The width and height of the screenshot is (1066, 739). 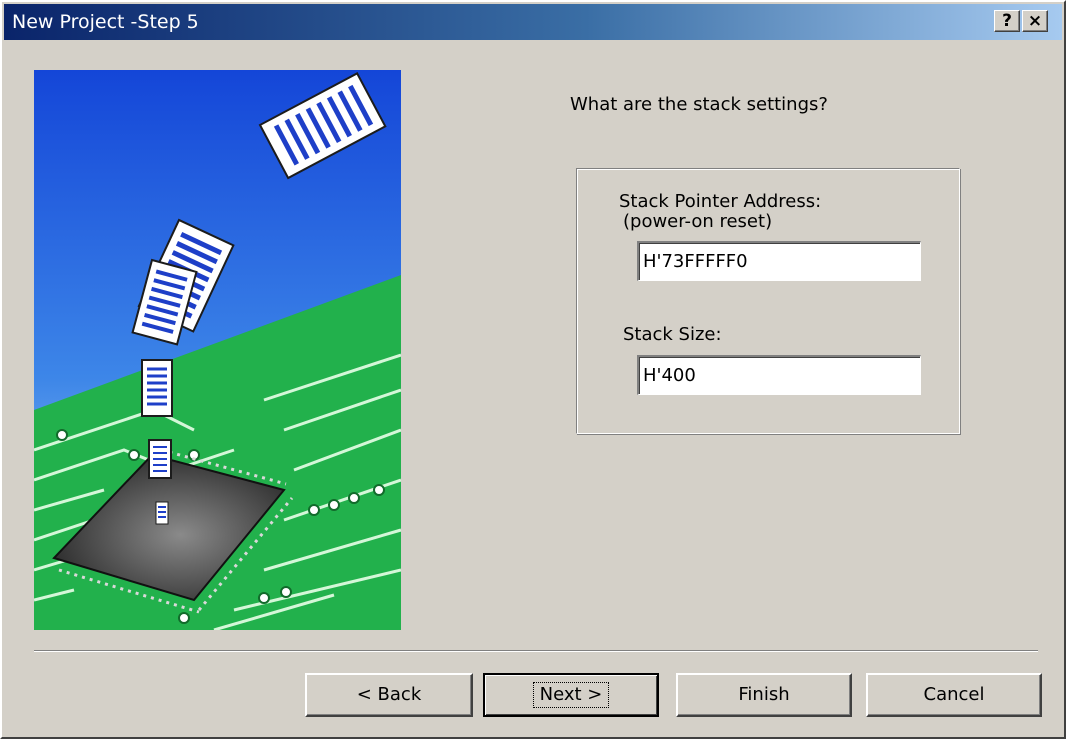 What do you see at coordinates (536, 651) in the screenshot?
I see `separator-highlight` at bounding box center [536, 651].